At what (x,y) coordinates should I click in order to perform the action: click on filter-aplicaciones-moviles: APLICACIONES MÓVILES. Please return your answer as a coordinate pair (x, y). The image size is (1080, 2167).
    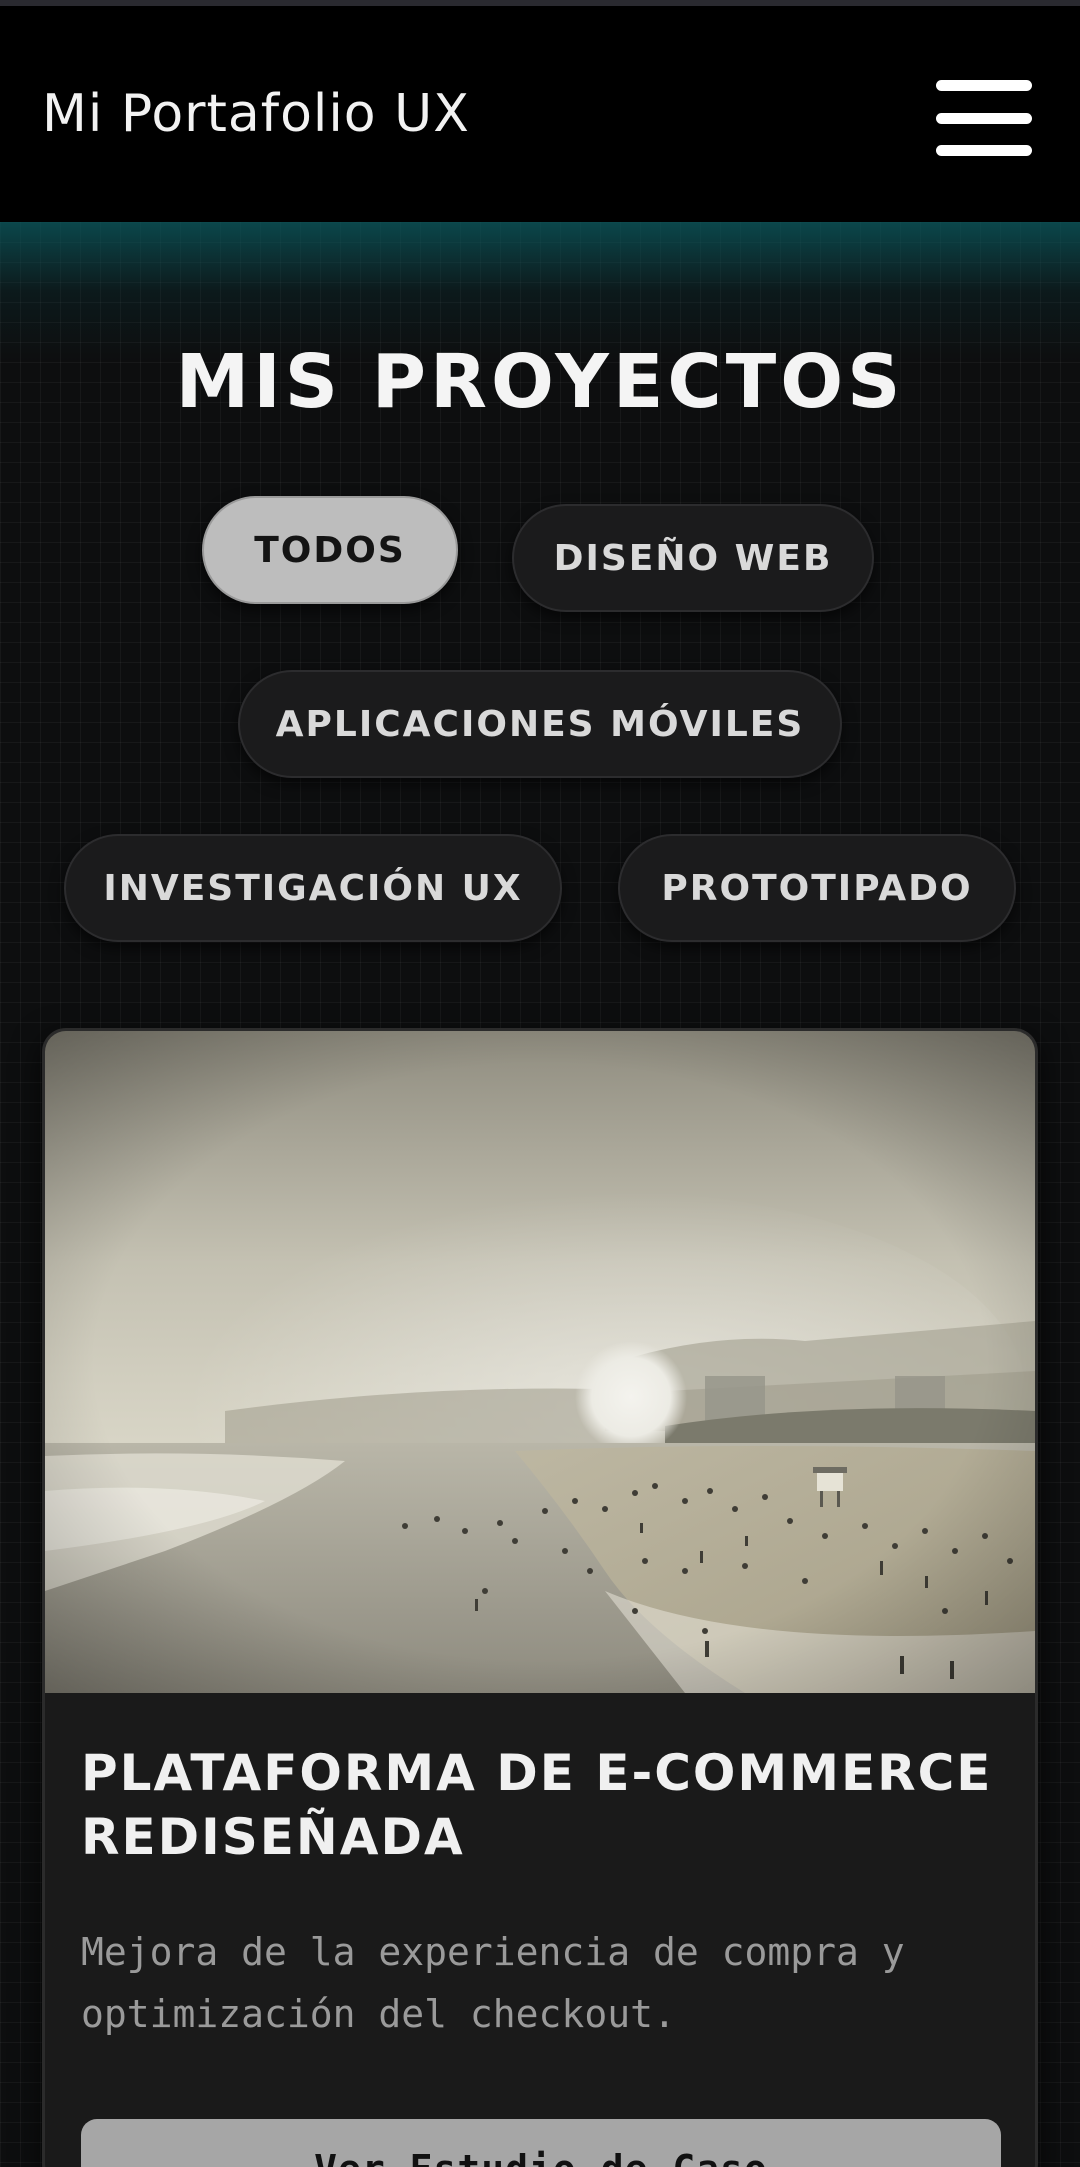
    Looking at the image, I should click on (540, 724).